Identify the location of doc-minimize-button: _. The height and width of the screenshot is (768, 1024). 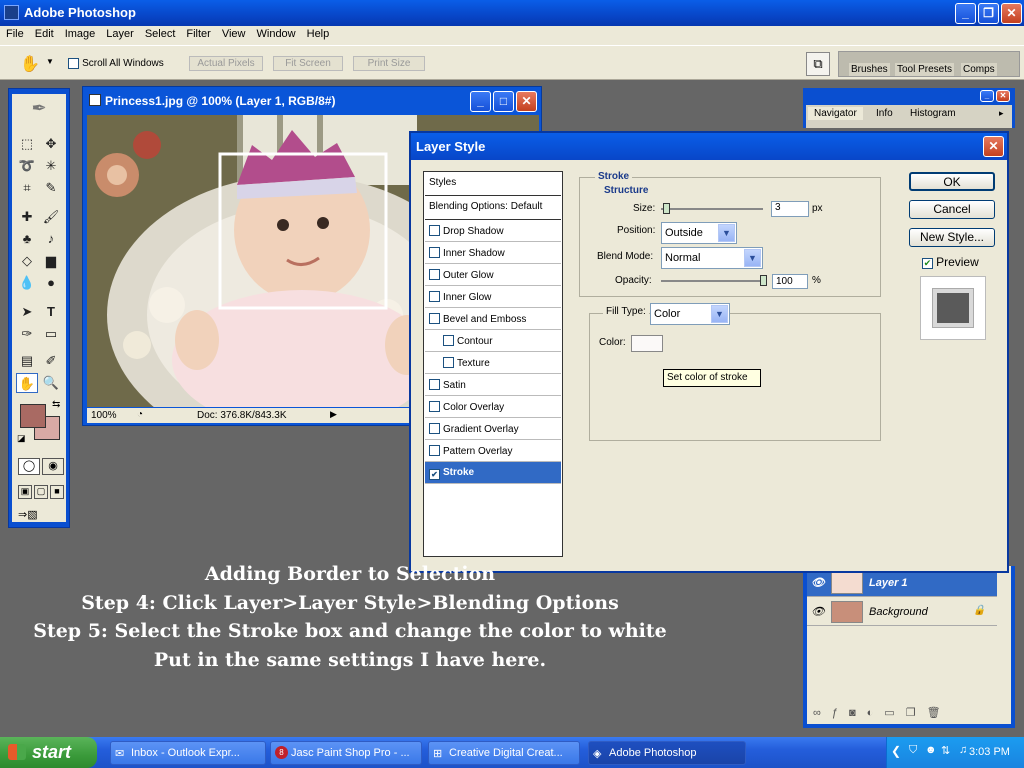
(480, 101).